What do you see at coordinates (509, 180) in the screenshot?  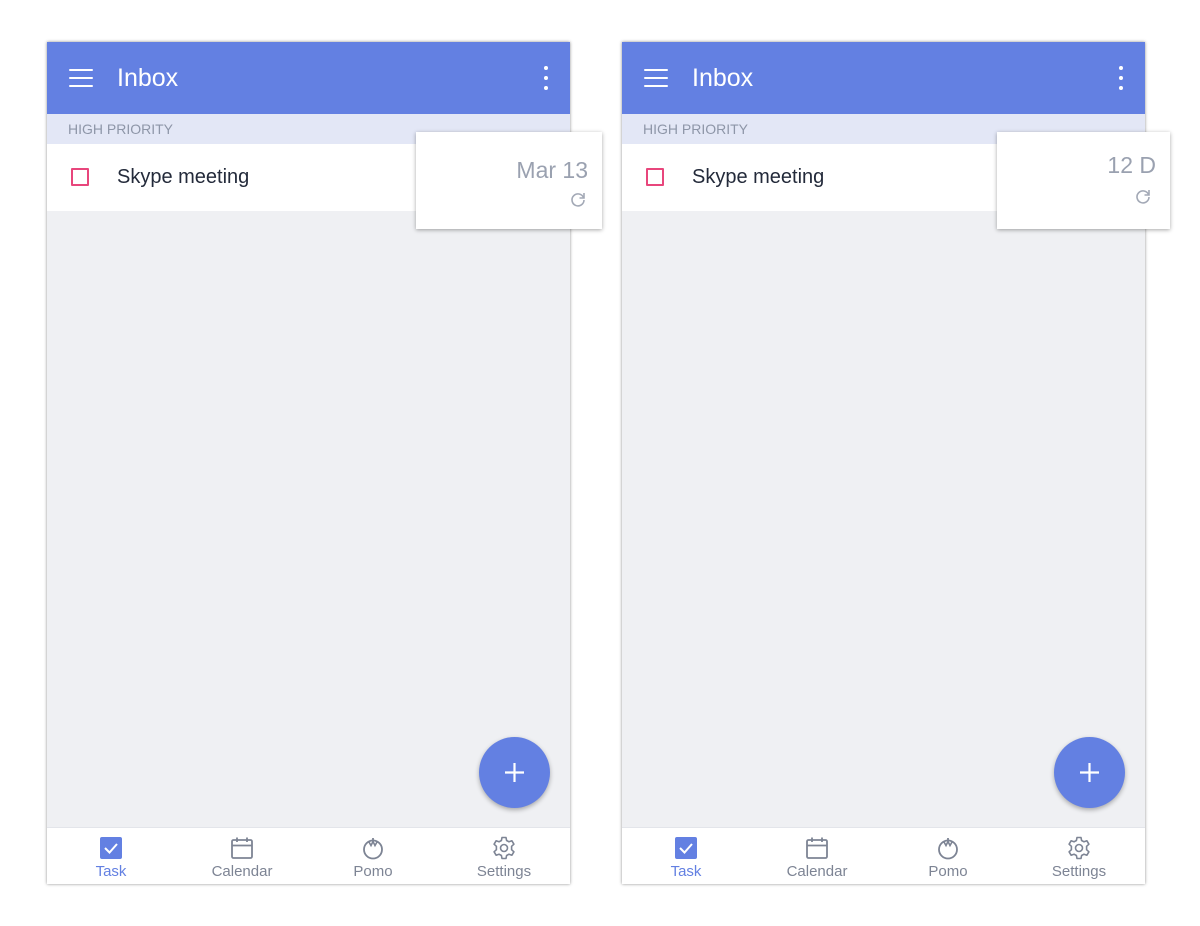 I see `date-popup: Mar 13` at bounding box center [509, 180].